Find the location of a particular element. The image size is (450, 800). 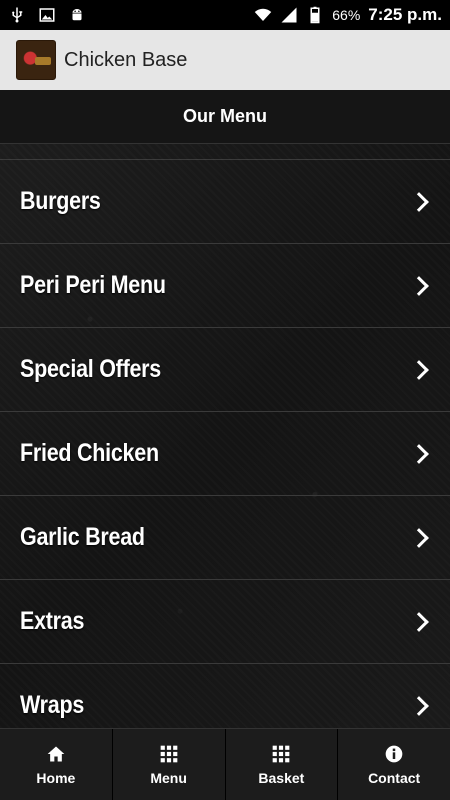

menu-item-peri-peri: Peri Peri Menu is located at coordinates (225, 286).